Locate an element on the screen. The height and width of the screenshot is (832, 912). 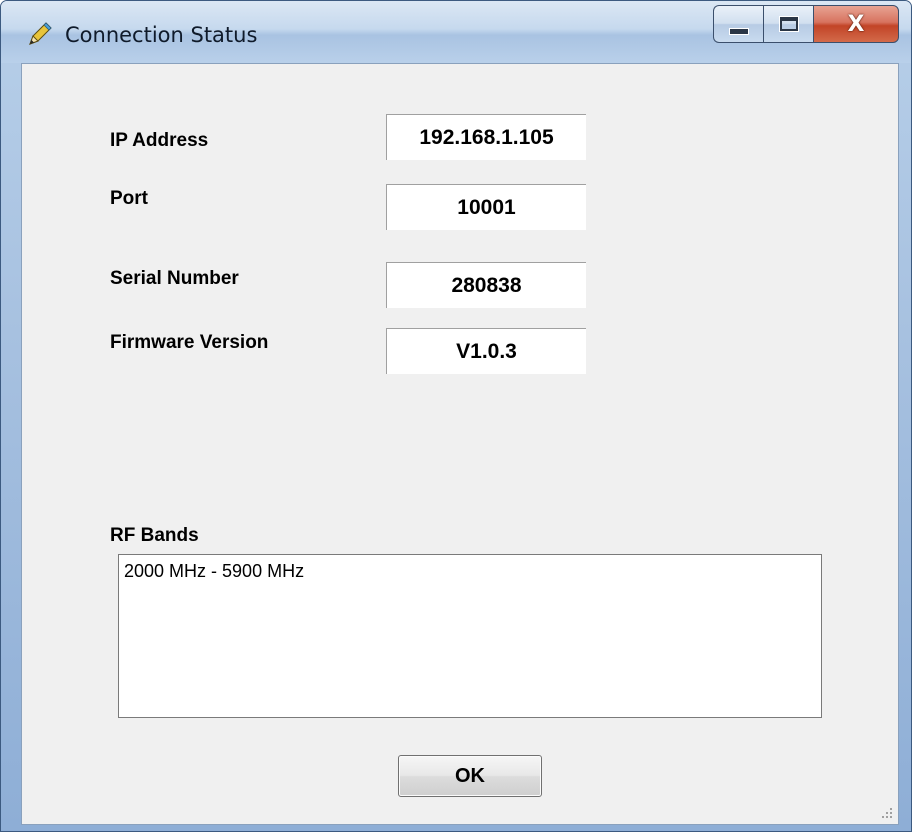
minimize-button is located at coordinates (738, 24).